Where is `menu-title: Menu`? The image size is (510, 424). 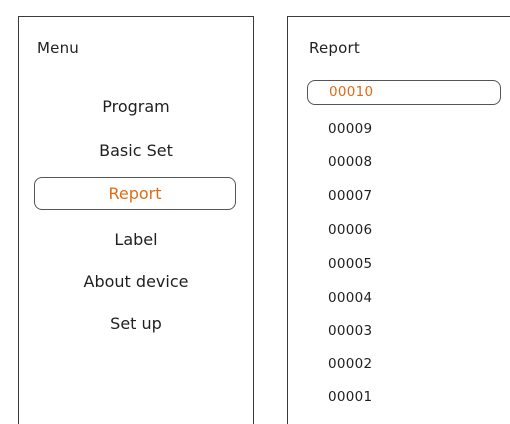 menu-title: Menu is located at coordinates (58, 48).